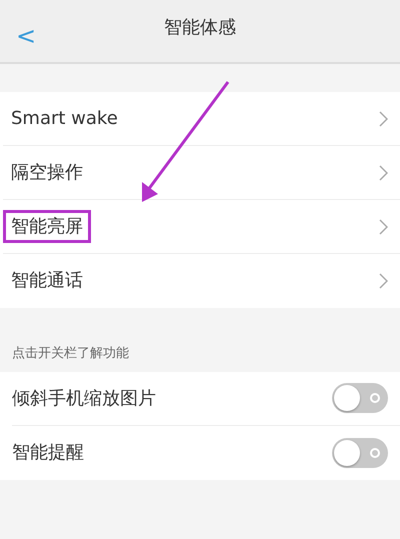 This screenshot has height=539, width=400. What do you see at coordinates (84, 398) in the screenshot?
I see `toggle-label: 倾斜手机缩放图片` at bounding box center [84, 398].